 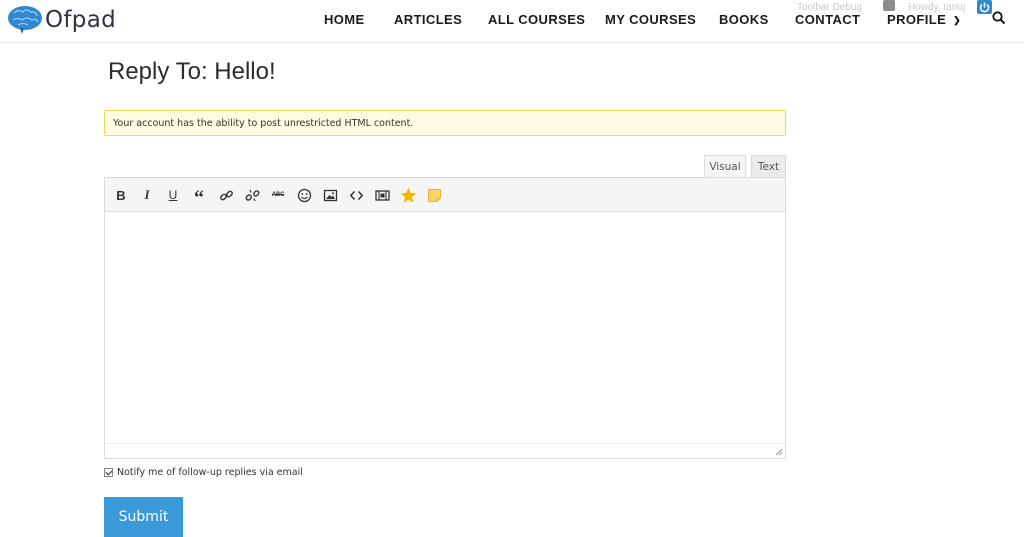 I want to click on note-button, so click(x=434, y=195).